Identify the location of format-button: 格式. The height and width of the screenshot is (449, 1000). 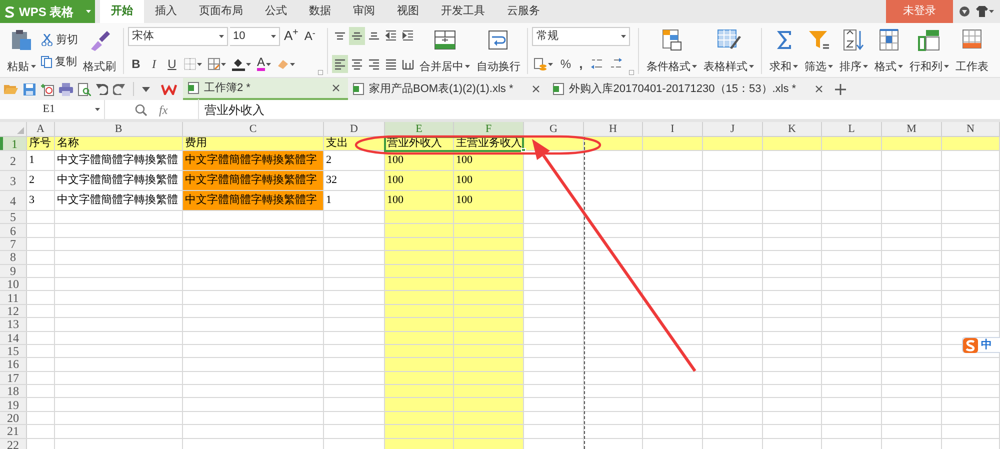
(888, 50).